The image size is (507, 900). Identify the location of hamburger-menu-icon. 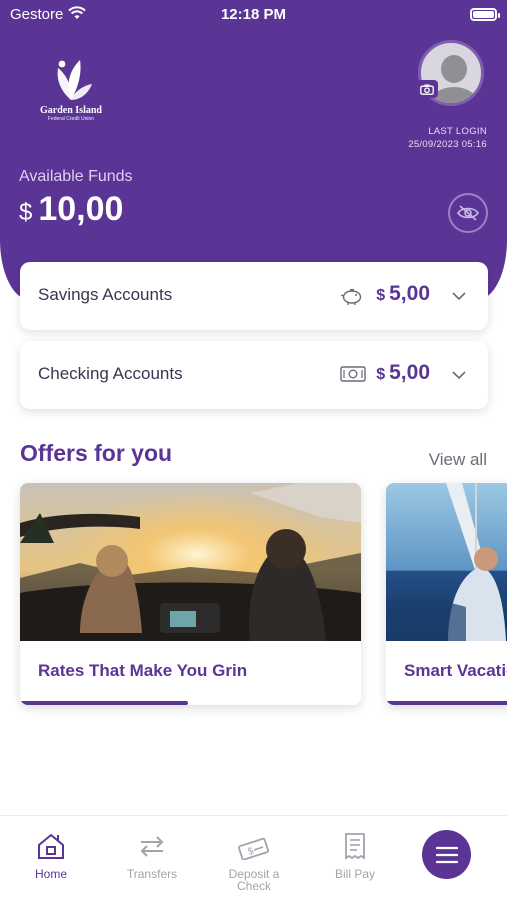
(446, 854).